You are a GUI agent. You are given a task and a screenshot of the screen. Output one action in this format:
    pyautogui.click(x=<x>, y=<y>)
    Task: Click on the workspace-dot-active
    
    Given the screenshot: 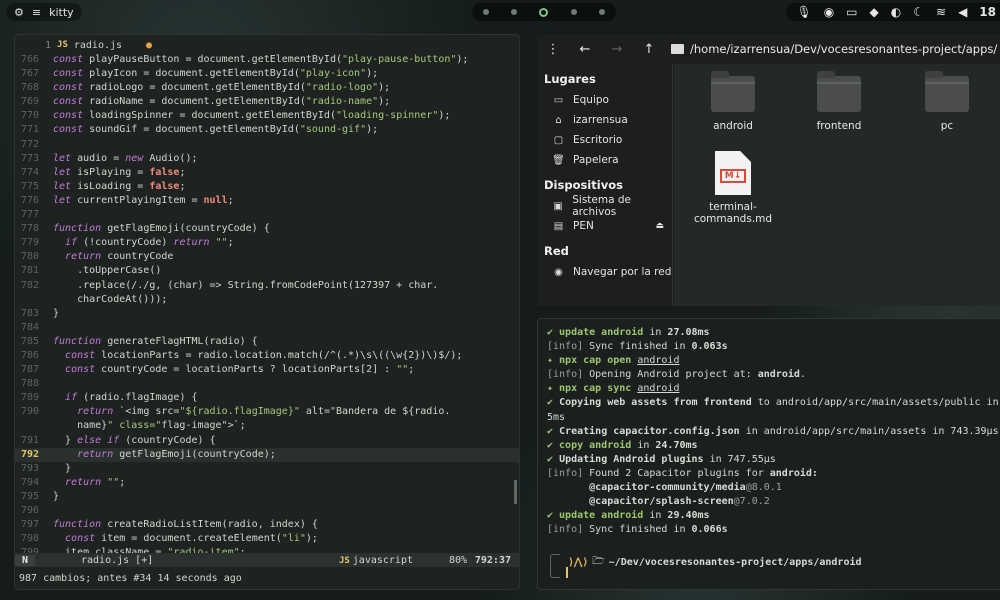 What is the action you would take?
    pyautogui.click(x=544, y=12)
    